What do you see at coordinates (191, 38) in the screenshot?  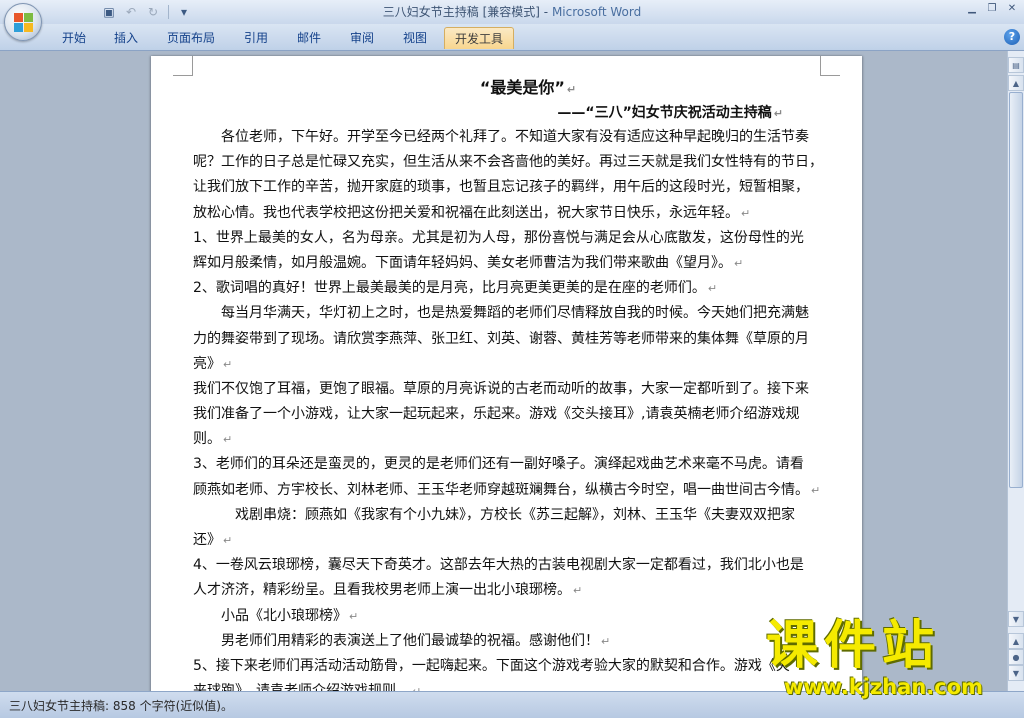 I see `tab-page-layout: 页面布局` at bounding box center [191, 38].